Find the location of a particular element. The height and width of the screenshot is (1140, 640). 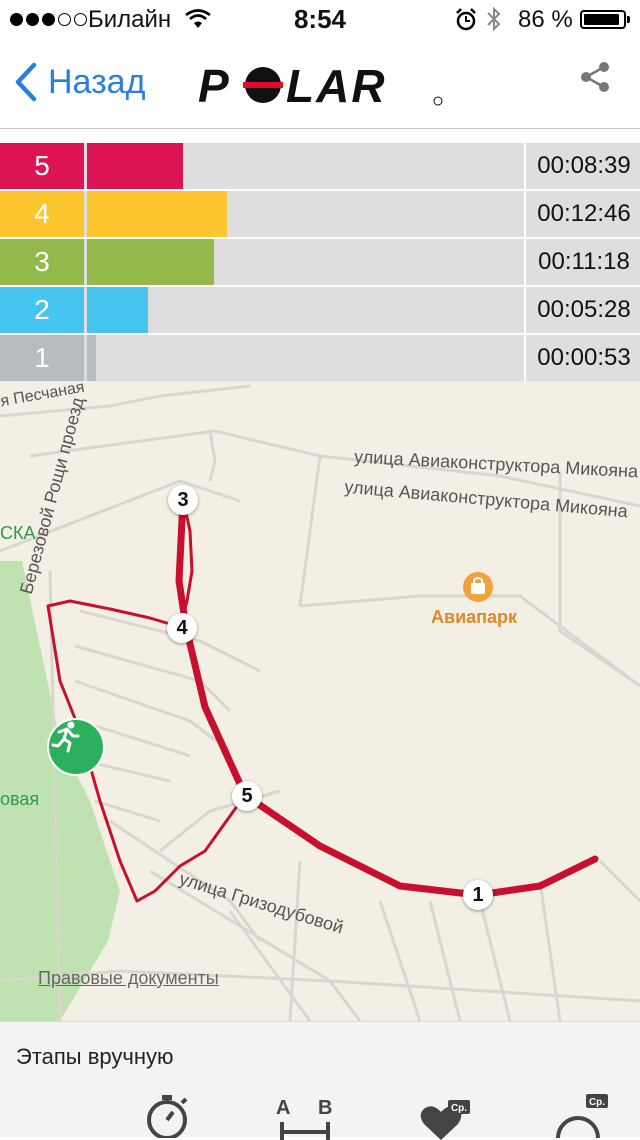

average-heart-rate-icon: Ср. is located at coordinates (446, 1120).